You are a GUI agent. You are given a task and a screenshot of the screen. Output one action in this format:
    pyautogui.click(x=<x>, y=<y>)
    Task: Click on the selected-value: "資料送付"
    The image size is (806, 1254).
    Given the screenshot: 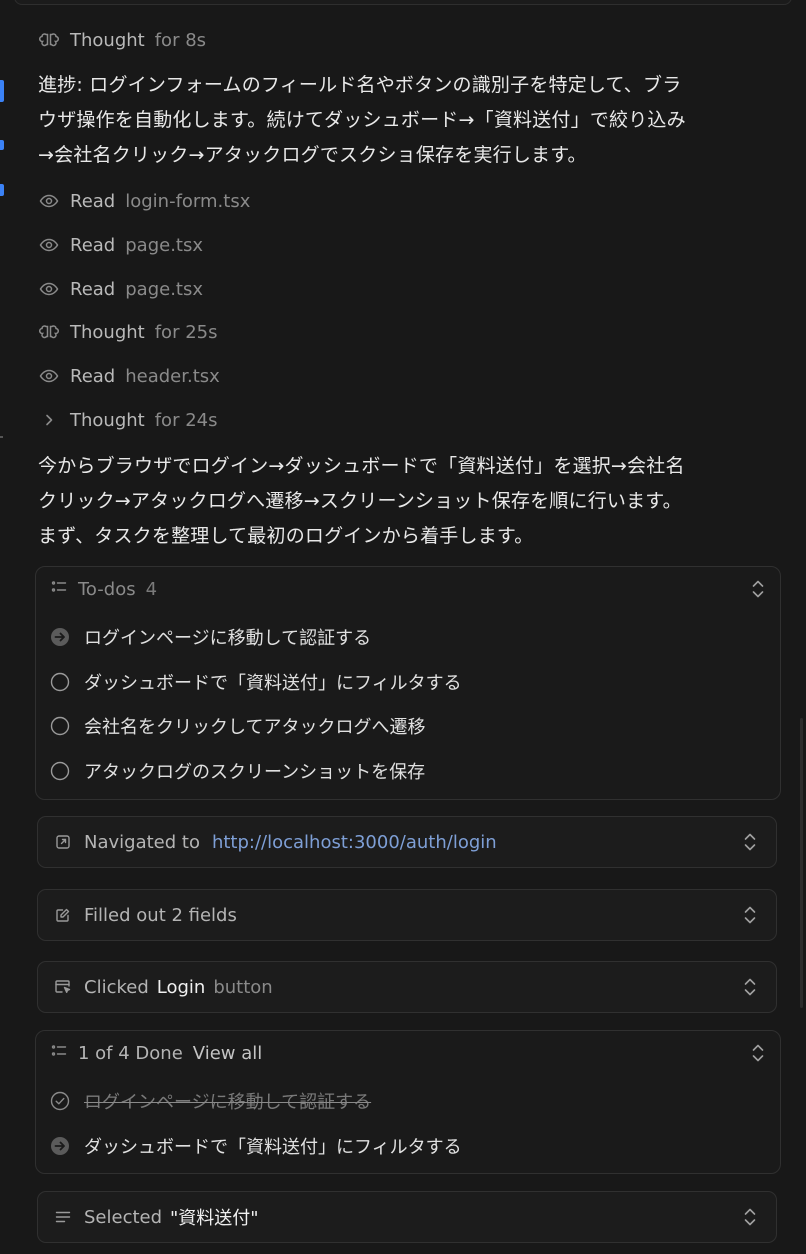 What is the action you would take?
    pyautogui.click(x=214, y=1218)
    